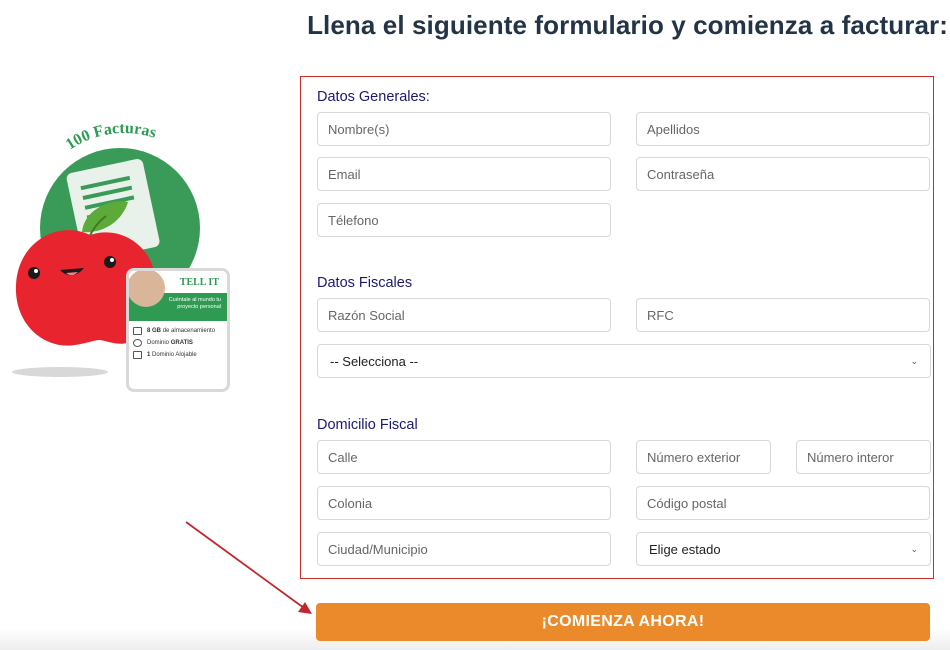  What do you see at coordinates (623, 622) in the screenshot?
I see `comienza-ahora-button: ¡COMIENZA AHORA!` at bounding box center [623, 622].